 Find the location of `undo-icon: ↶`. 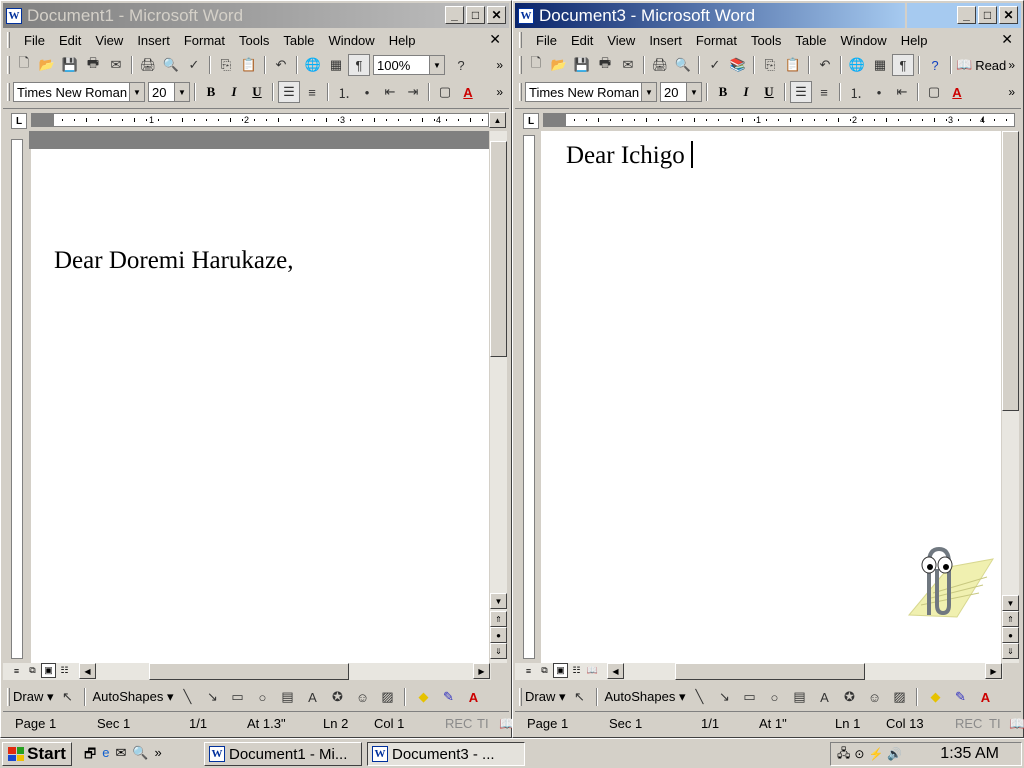

undo-icon: ↶ is located at coordinates (281, 65).